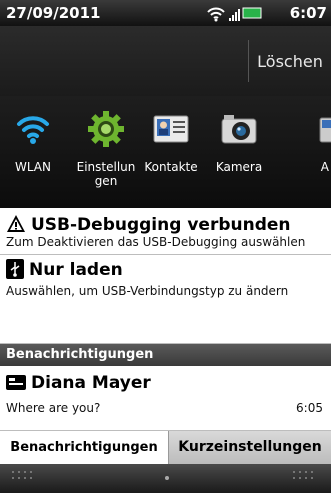 This screenshot has height=493, width=331. What do you see at coordinates (165, 398) in the screenshot?
I see `notification-message: Diana Mayer Where are you? 6:05` at bounding box center [165, 398].